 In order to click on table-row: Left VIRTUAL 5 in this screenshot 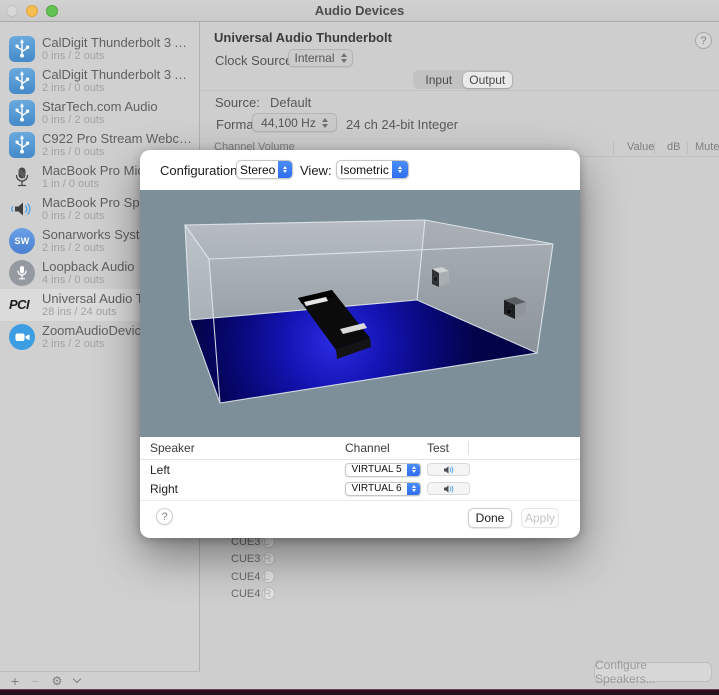, I will do `click(360, 469)`.